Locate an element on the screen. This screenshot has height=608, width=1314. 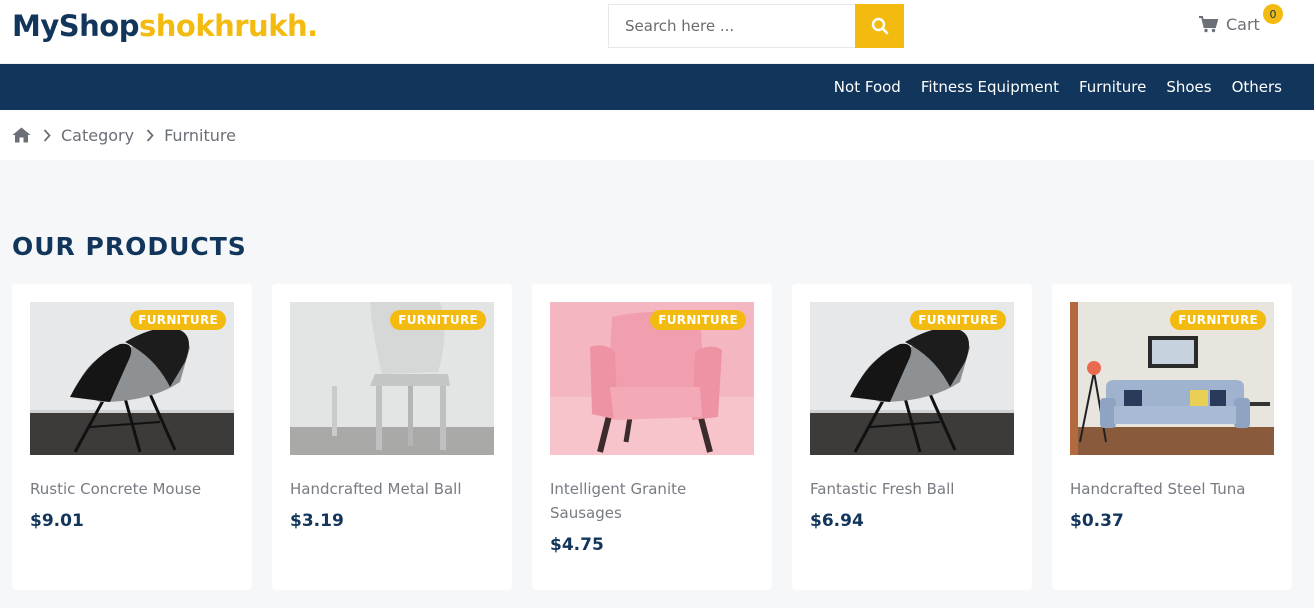
search-icon is located at coordinates (879, 26).